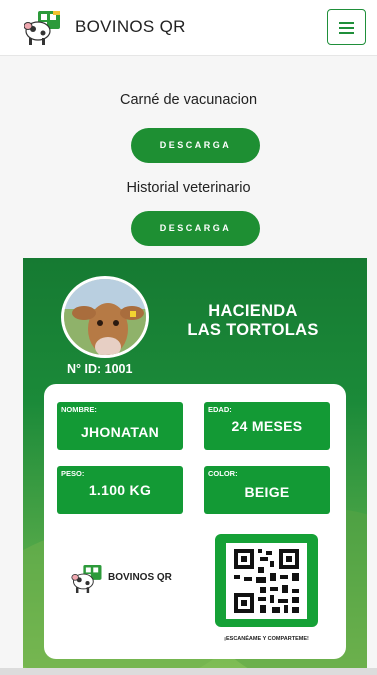 Image resolution: width=377 pixels, height=675 pixels. I want to click on ranch-name-line1: HACIENDA, so click(253, 311).